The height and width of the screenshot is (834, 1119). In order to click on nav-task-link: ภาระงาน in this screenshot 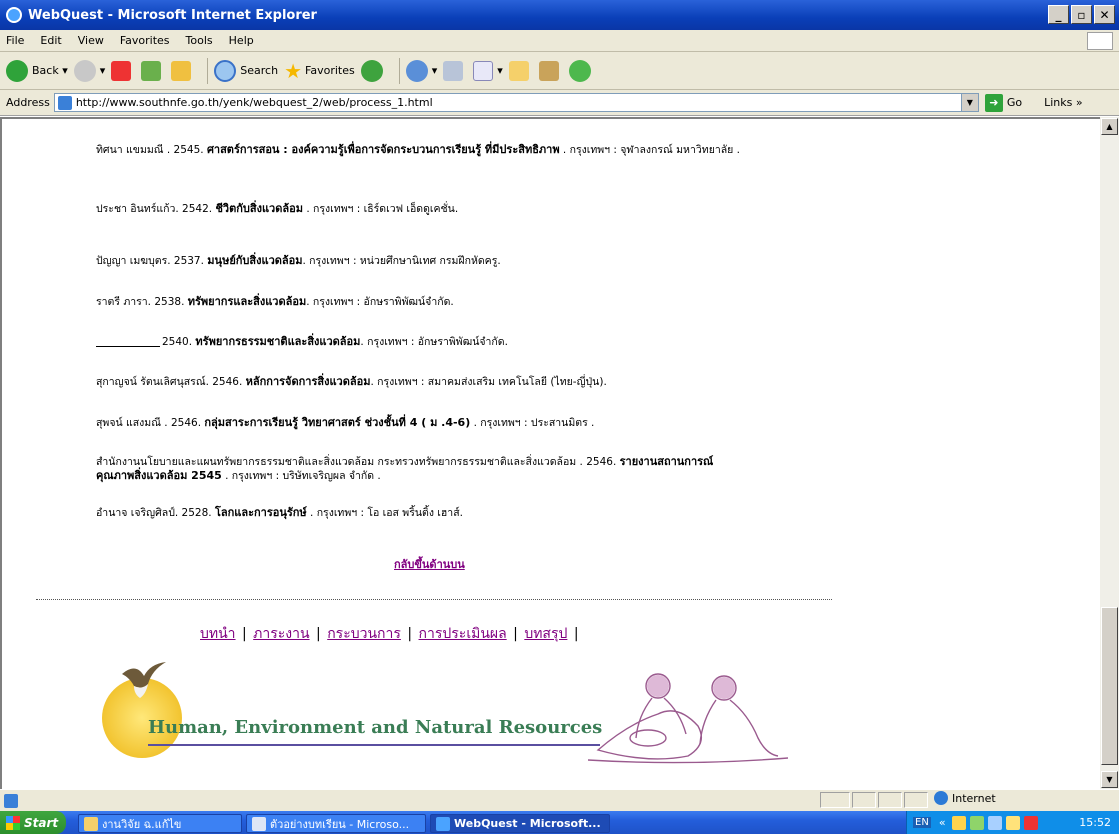, I will do `click(281, 634)`.